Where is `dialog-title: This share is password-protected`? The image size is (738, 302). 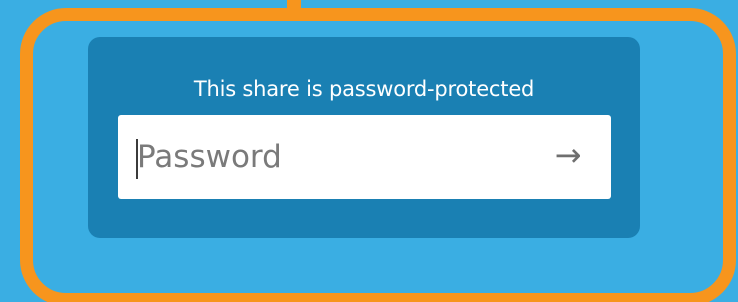 dialog-title: This share is password-protected is located at coordinates (364, 89).